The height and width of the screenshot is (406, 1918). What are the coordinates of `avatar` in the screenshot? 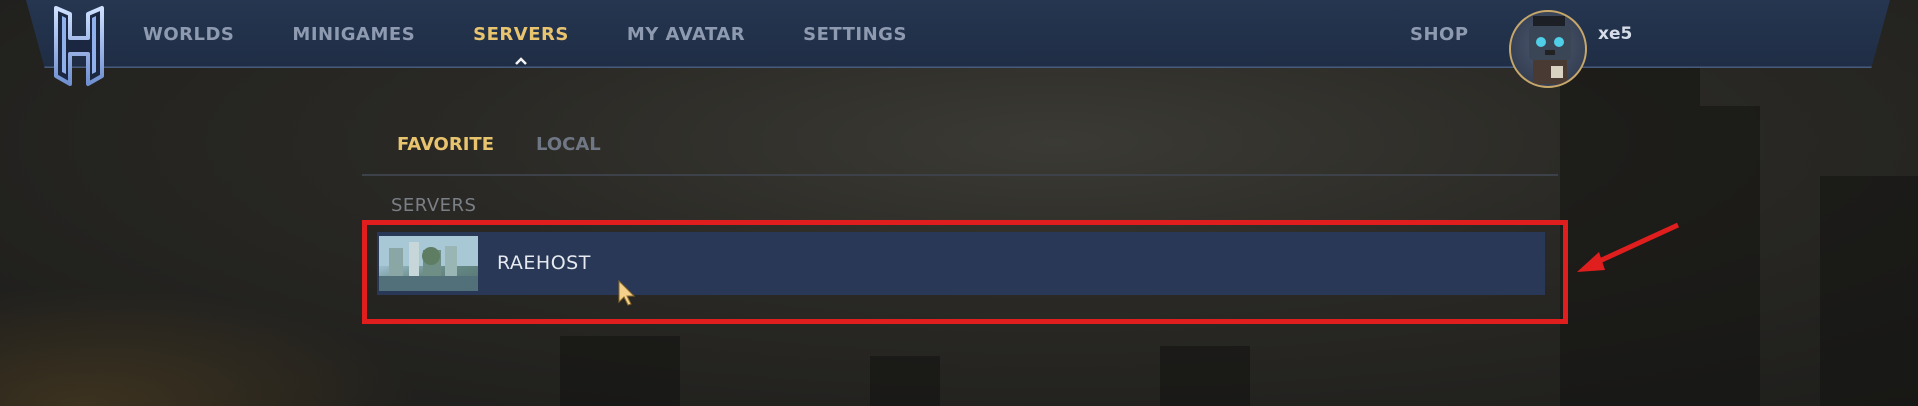 It's located at (1548, 49).